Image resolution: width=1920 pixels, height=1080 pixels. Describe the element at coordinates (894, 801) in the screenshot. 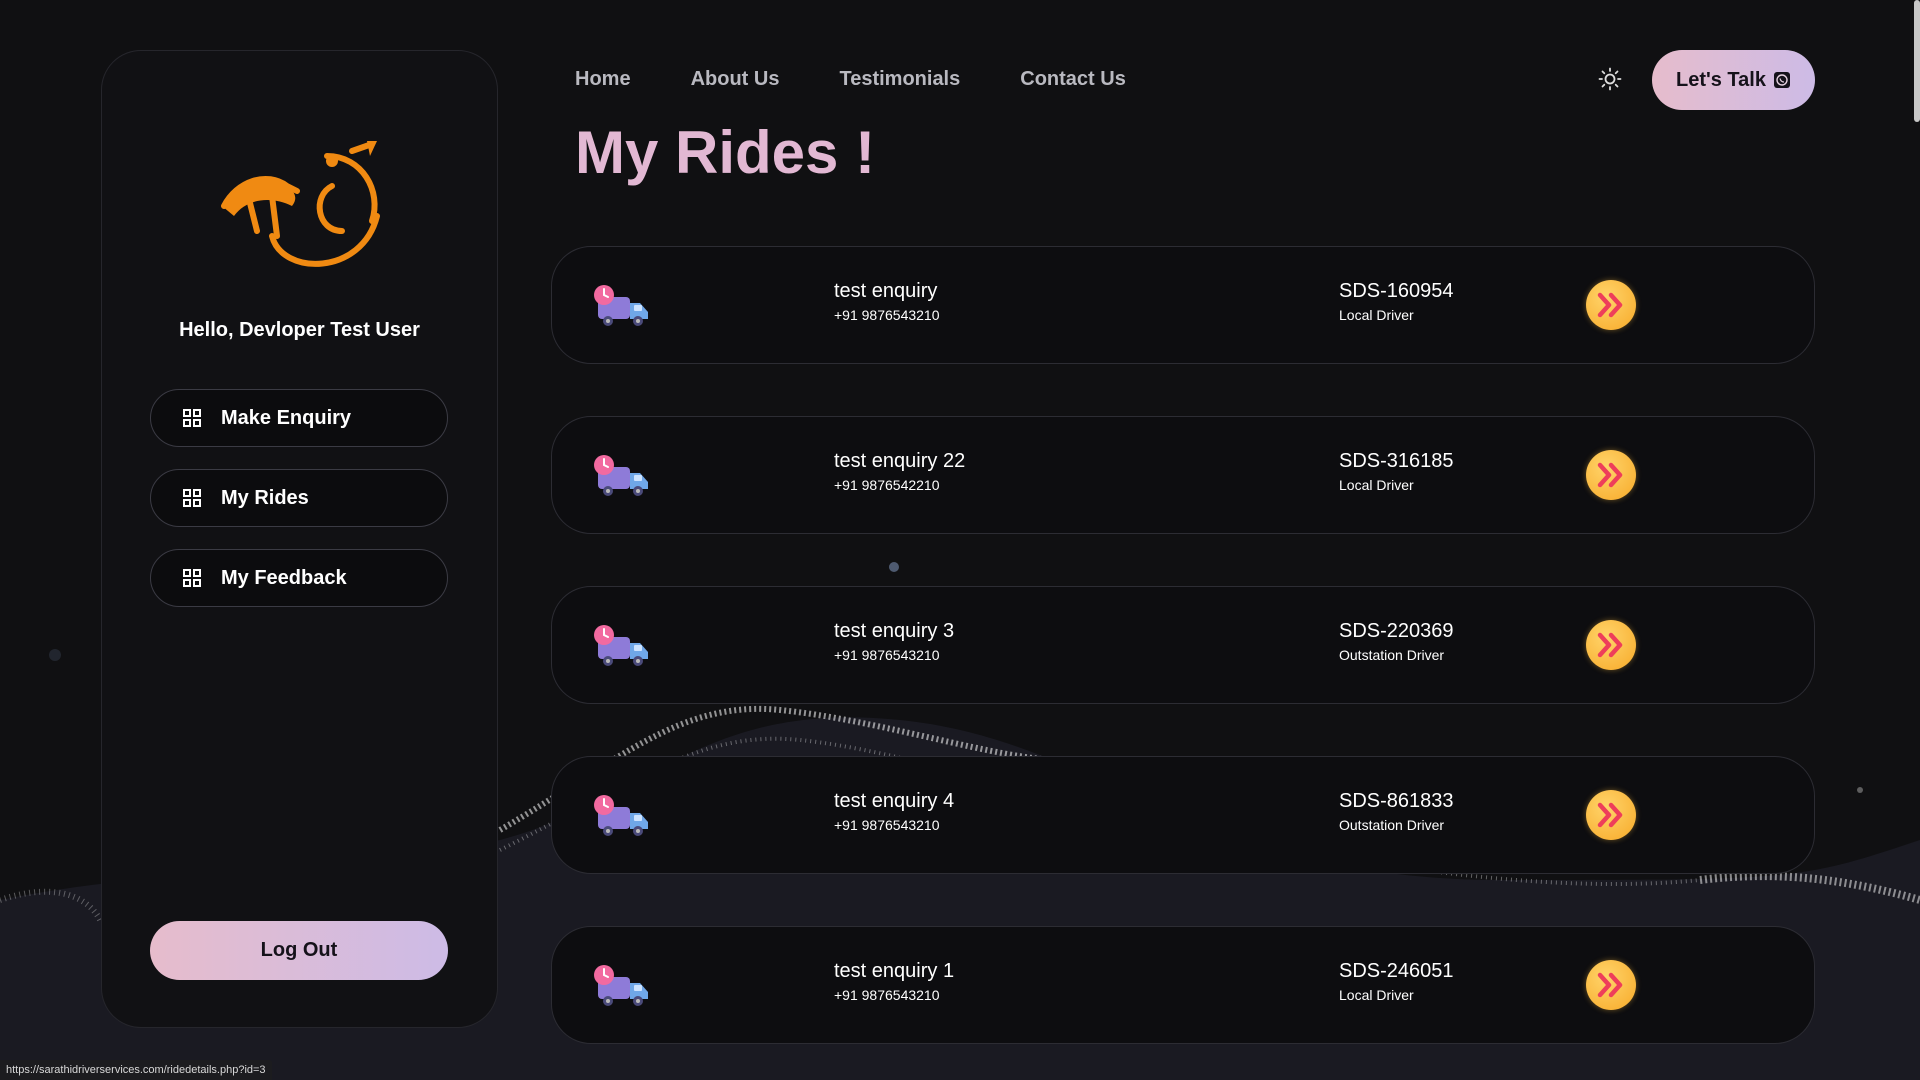

I see `ride-name: test enquiry 4` at that location.